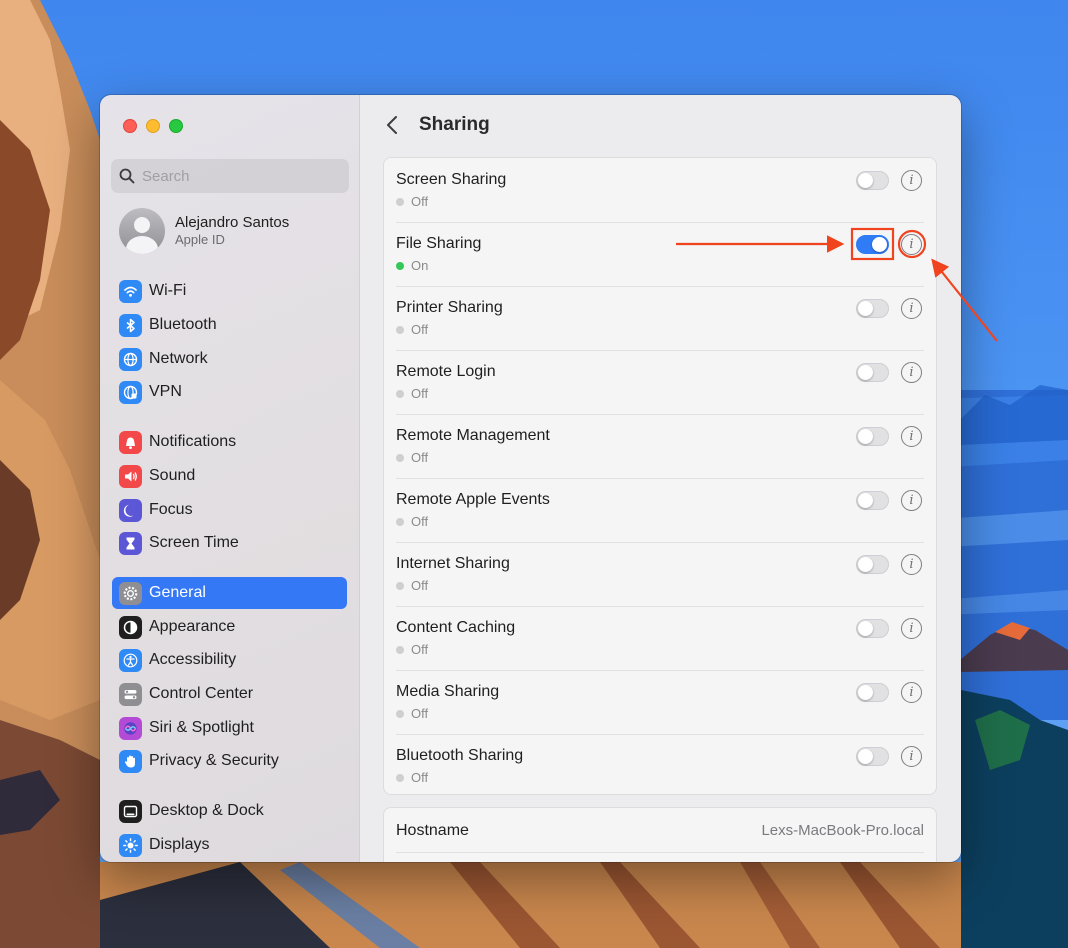 This screenshot has width=1068, height=948. Describe the element at coordinates (872, 756) in the screenshot. I see `bluetooth-sharing-toggle` at that location.